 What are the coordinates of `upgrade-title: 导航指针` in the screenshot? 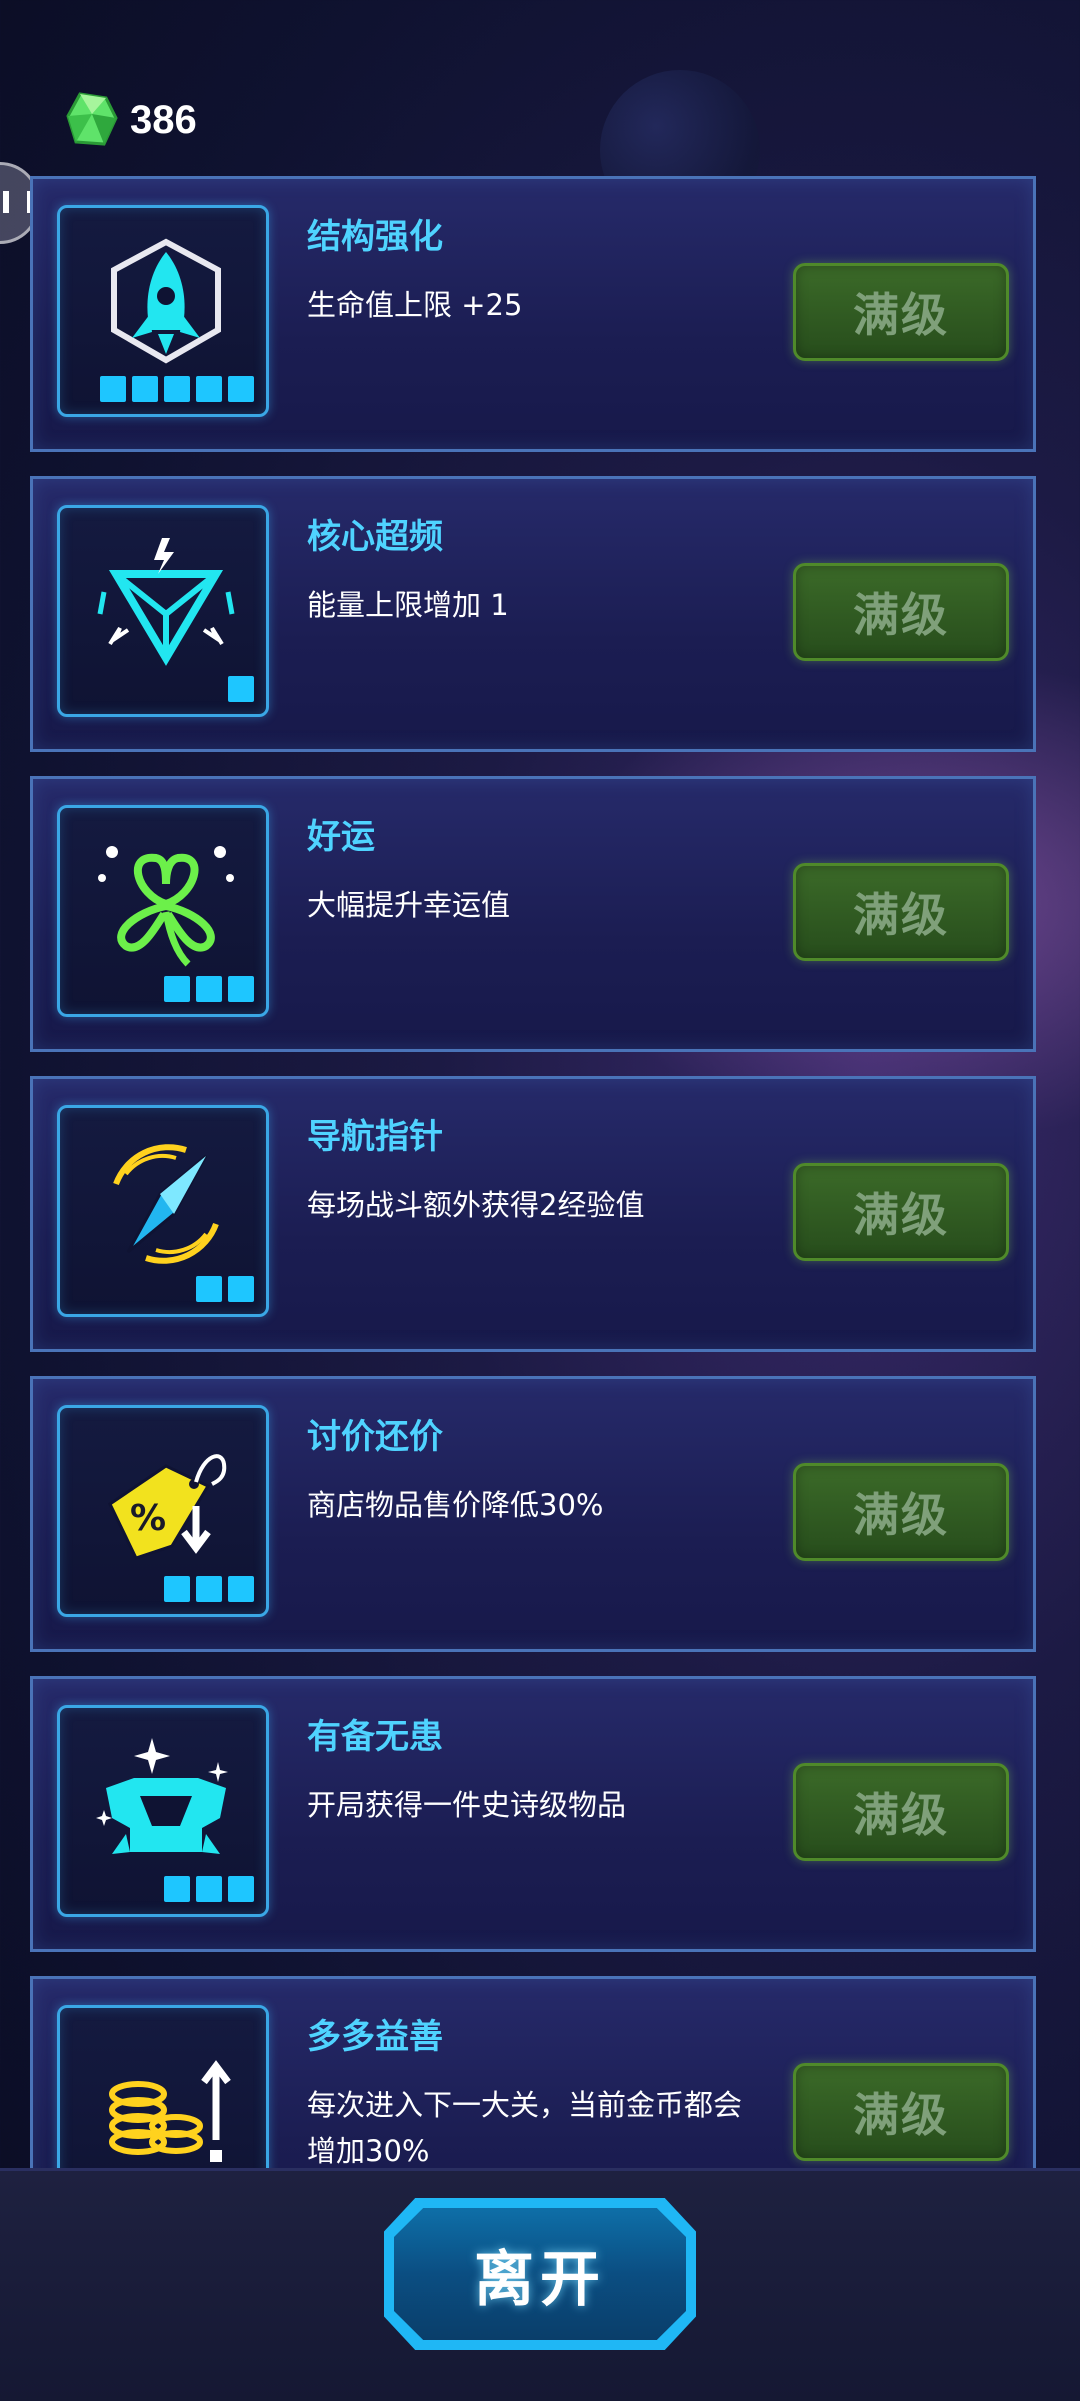 It's located at (375, 1137).